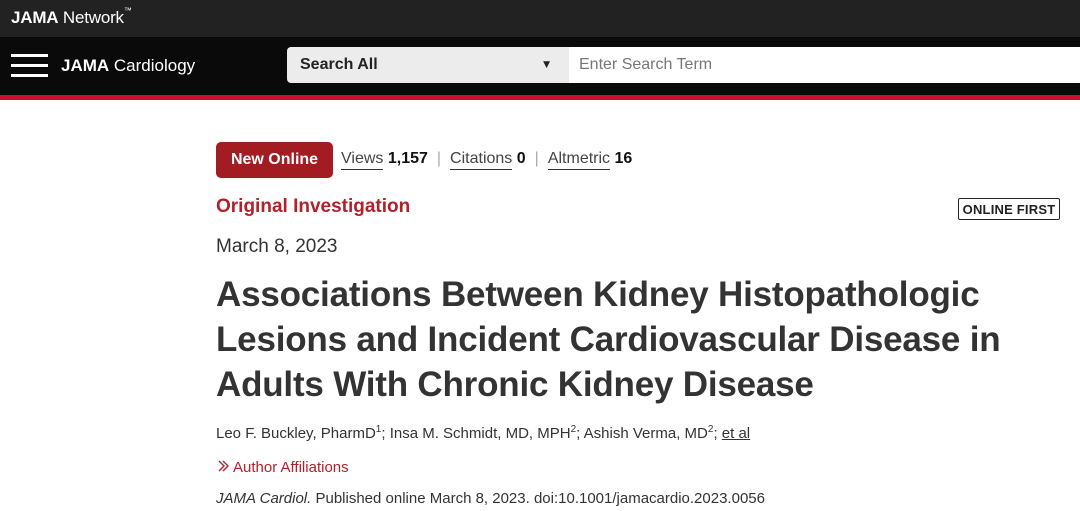  I want to click on publication-date: March 8, 2023, so click(277, 246).